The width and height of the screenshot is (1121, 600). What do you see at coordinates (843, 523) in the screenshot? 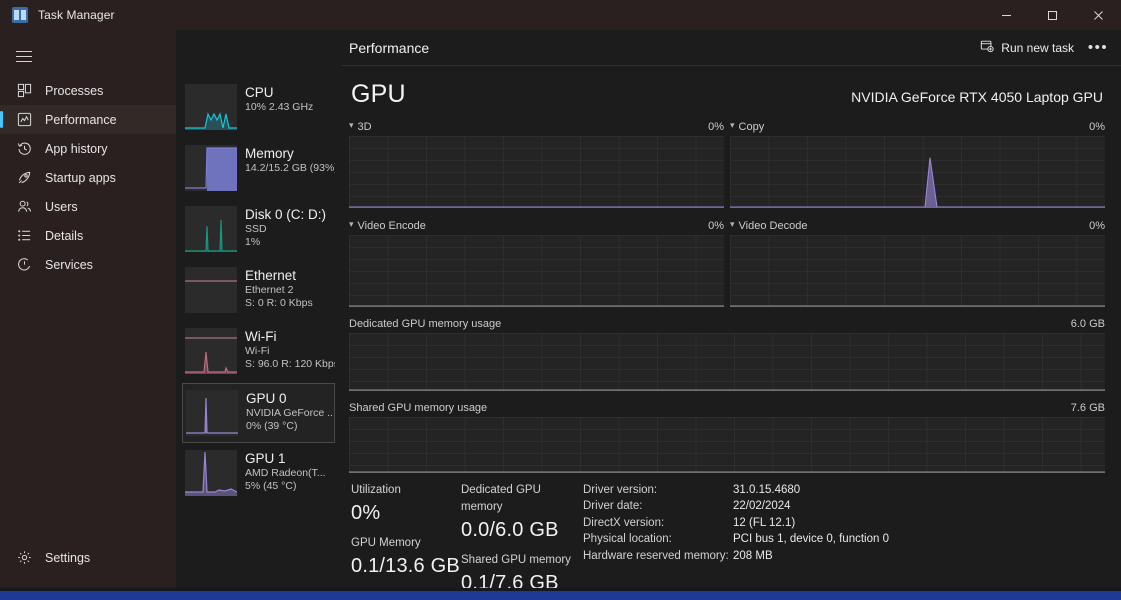
I see `detail-row: DirectX version: 12 (FL 12.1)` at bounding box center [843, 523].